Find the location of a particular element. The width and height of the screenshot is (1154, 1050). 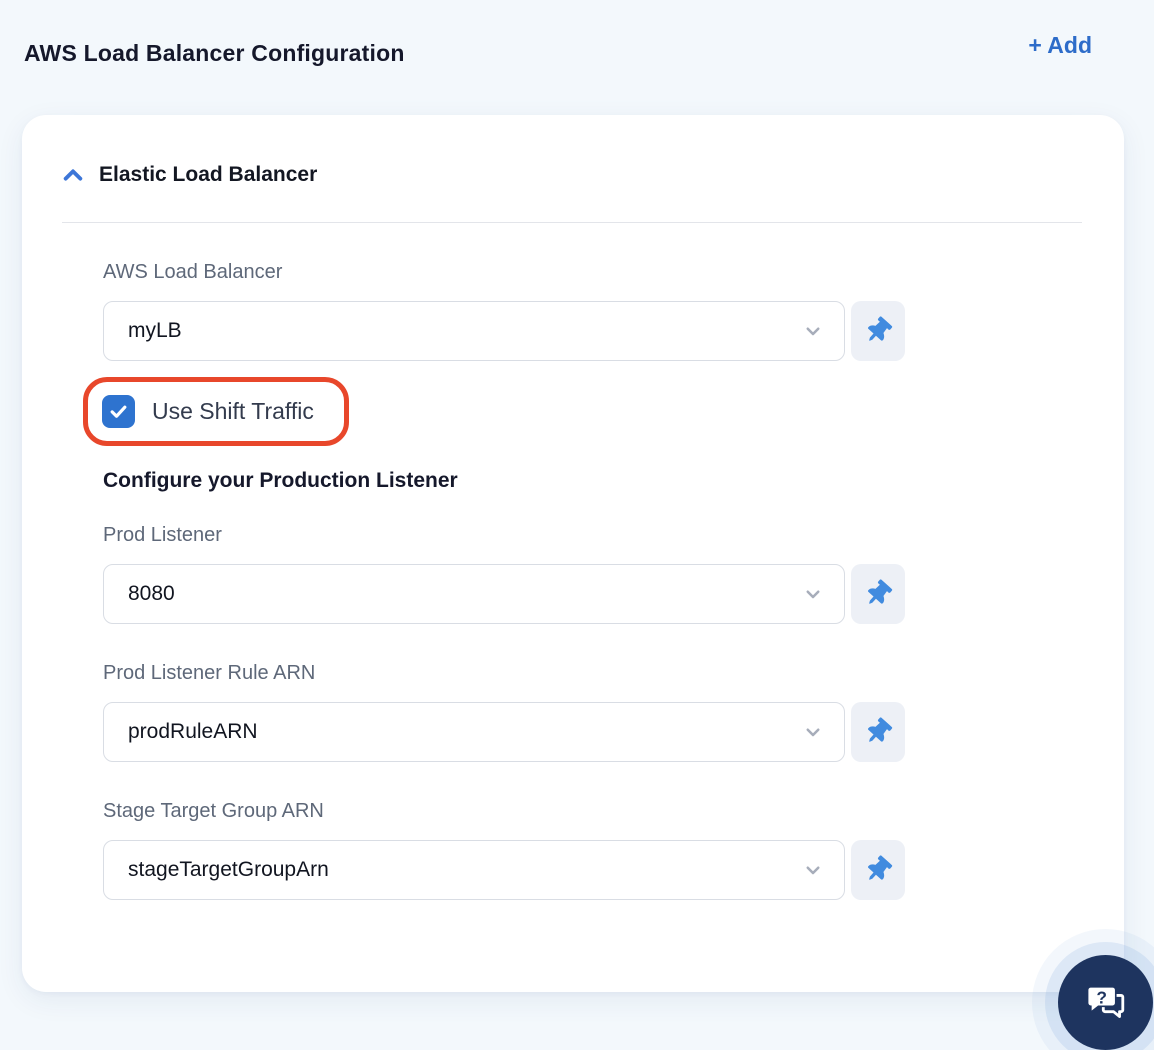

field-row: myLB is located at coordinates (504, 331).